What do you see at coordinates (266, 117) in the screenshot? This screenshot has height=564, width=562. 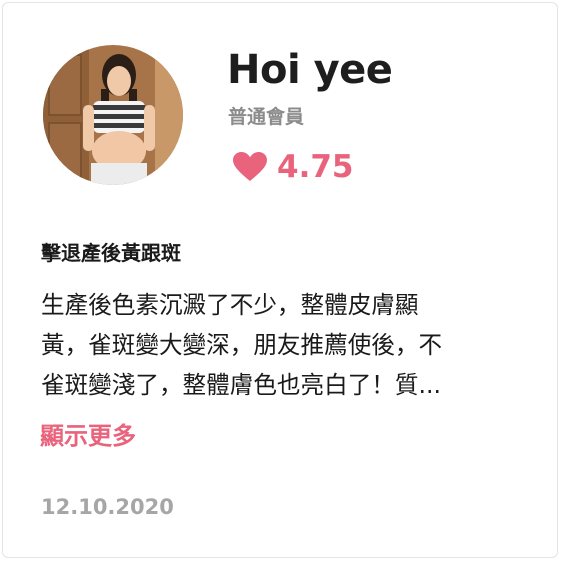 I see `membership-label: 普通會員` at bounding box center [266, 117].